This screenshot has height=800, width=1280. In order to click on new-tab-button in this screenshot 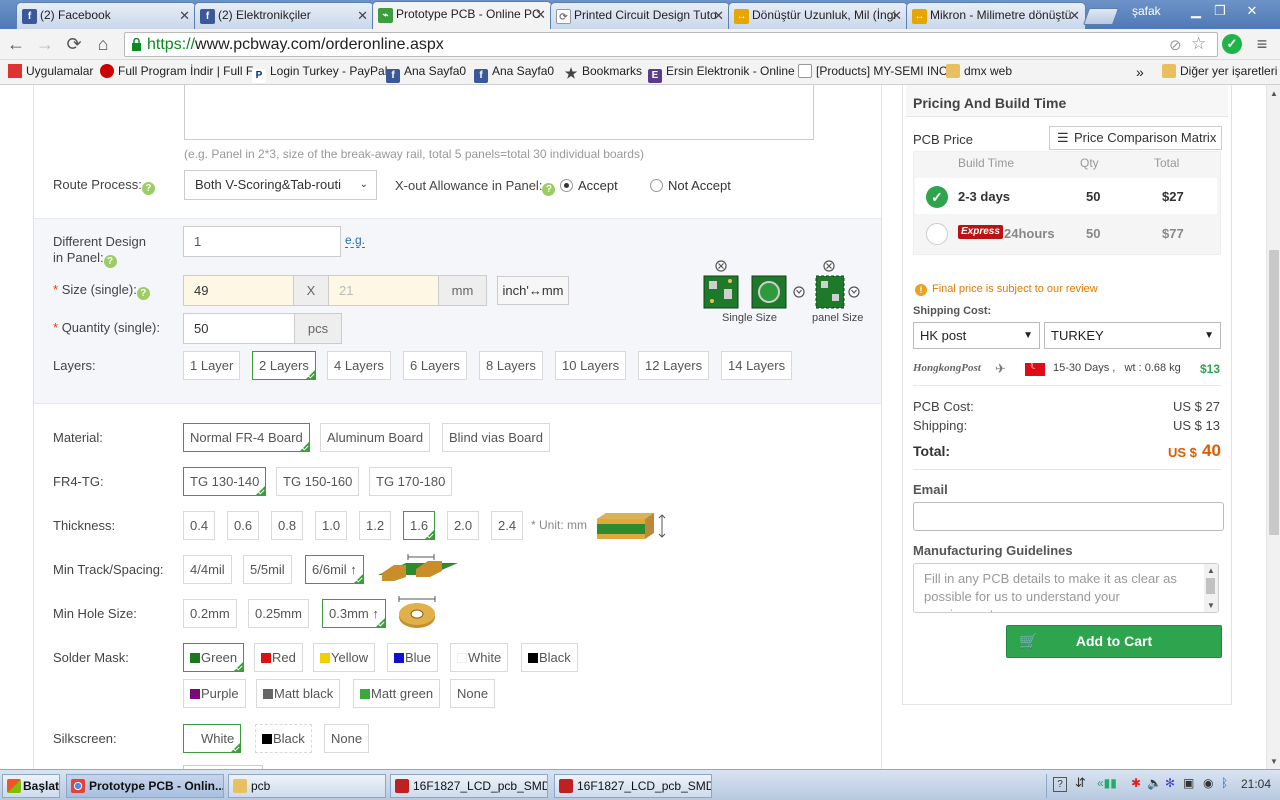, I will do `click(1101, 16)`.